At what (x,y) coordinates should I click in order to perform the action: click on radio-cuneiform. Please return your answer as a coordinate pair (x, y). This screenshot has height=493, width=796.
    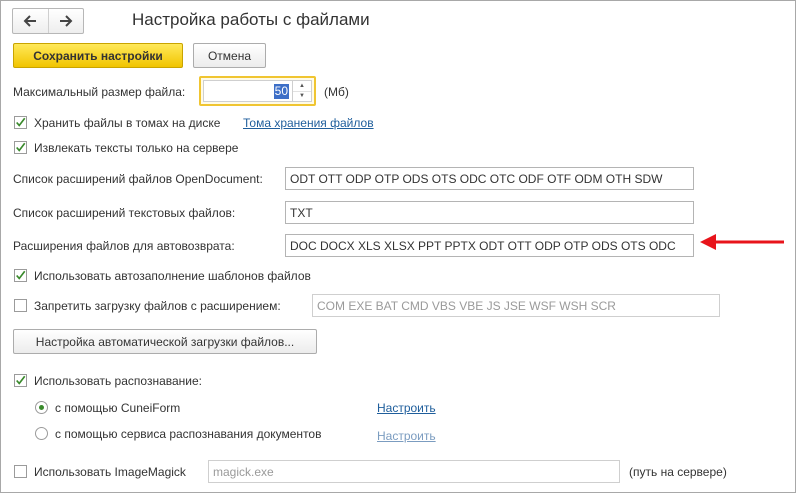
    Looking at the image, I should click on (41, 407).